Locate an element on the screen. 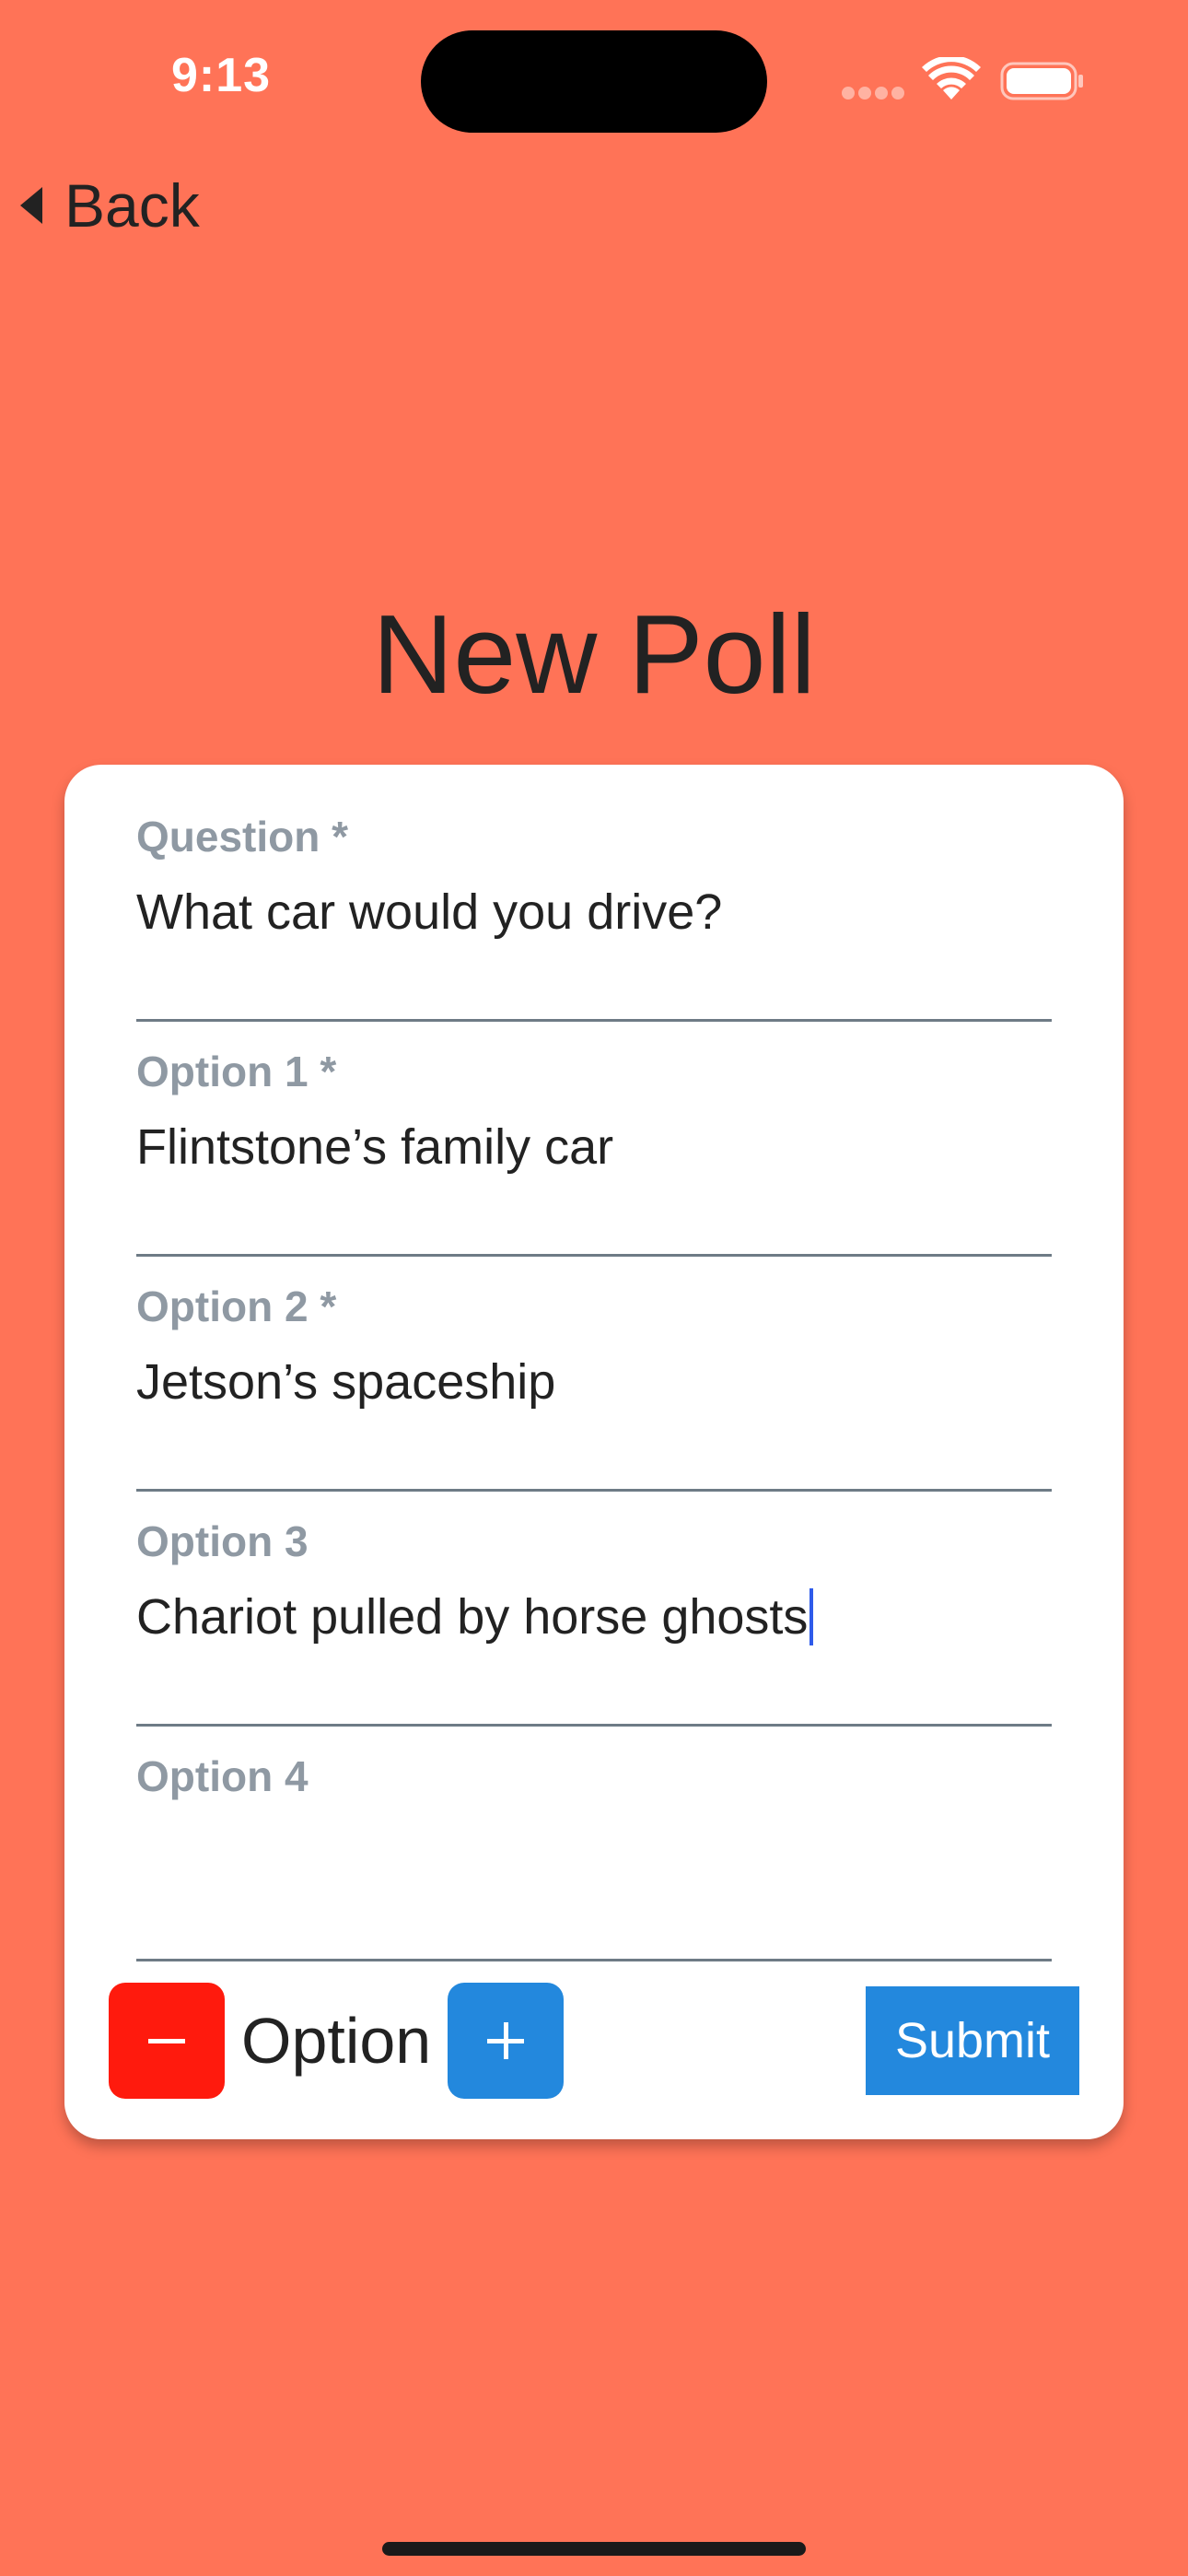 The image size is (1188, 2576). status-bar: 9:13 is located at coordinates (594, 73).